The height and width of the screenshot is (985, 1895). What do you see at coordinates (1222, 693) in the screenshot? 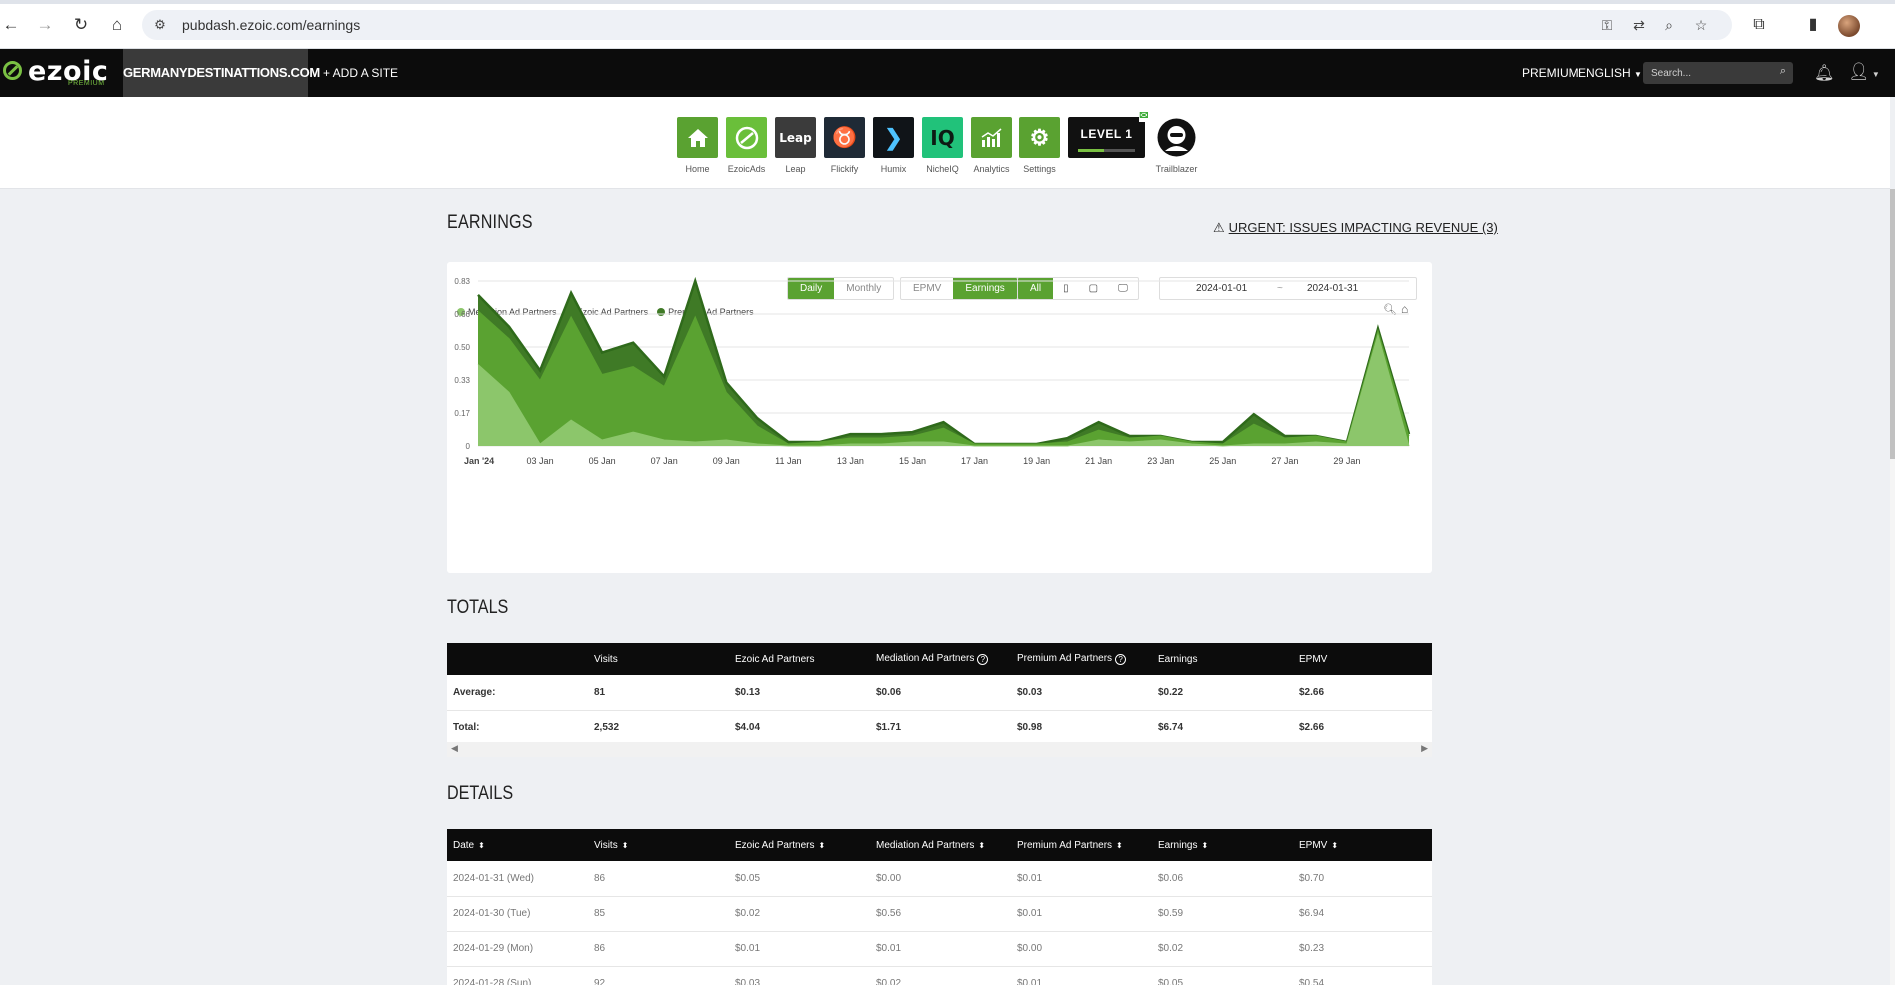
I see `table-cell: $0.22` at bounding box center [1222, 693].